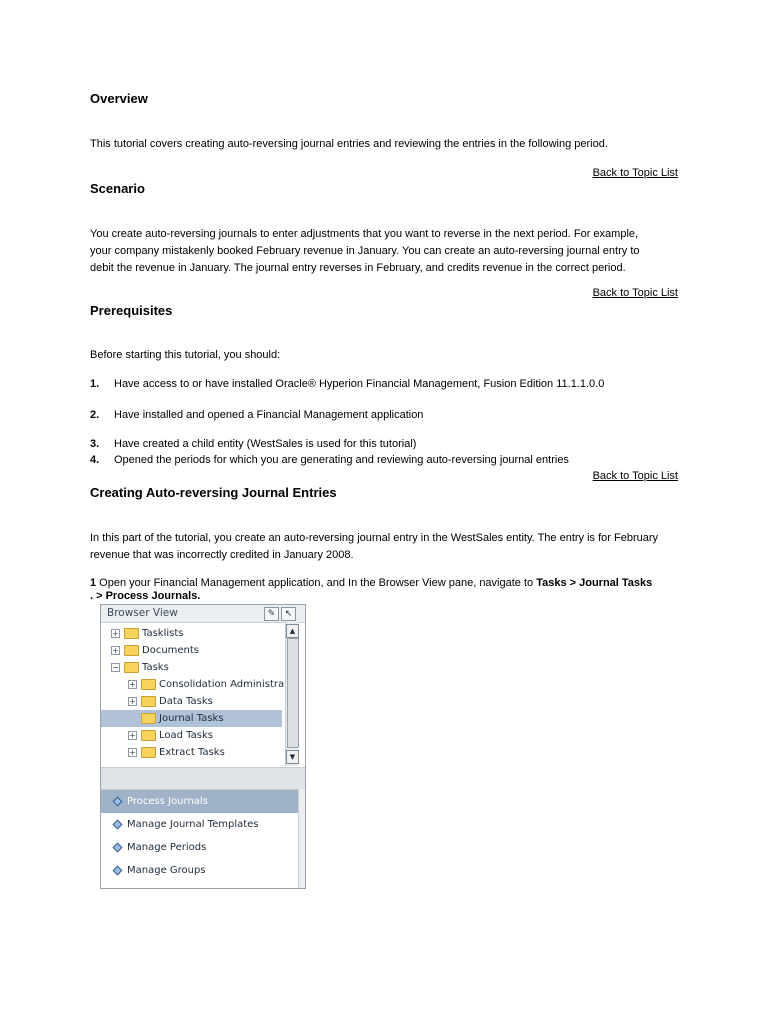  What do you see at coordinates (213, 492) in the screenshot?
I see `creating-heading: Creating Auto-reversing Journal Entries` at bounding box center [213, 492].